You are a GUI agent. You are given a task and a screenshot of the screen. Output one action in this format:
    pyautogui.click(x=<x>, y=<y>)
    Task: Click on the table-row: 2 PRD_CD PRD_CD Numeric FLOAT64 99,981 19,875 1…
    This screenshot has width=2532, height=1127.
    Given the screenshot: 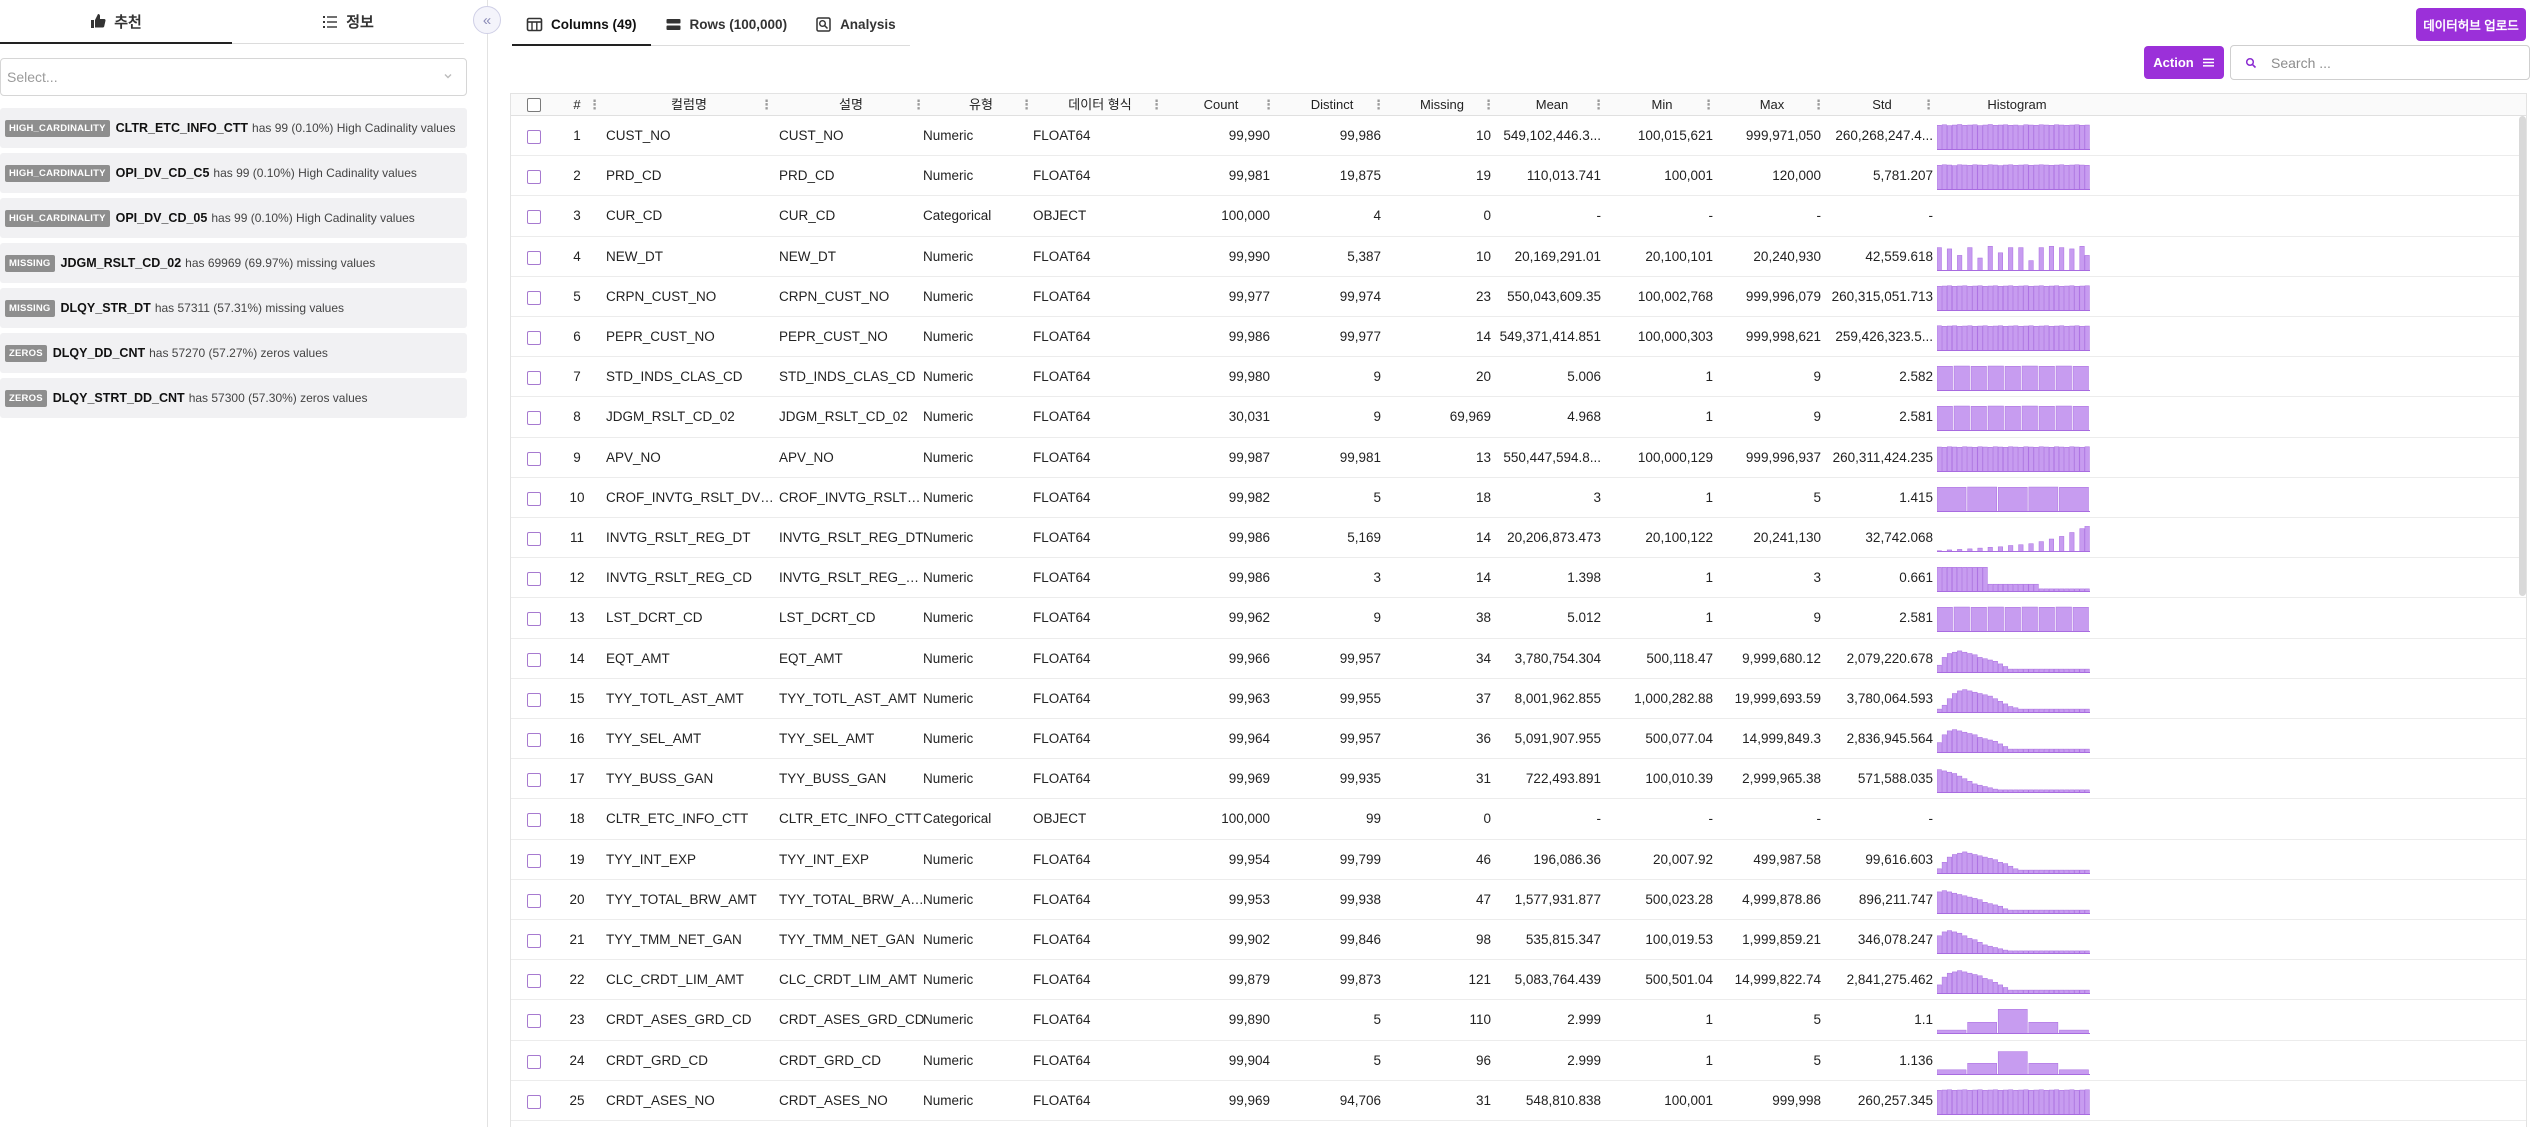 What is the action you would take?
    pyautogui.click(x=1518, y=176)
    